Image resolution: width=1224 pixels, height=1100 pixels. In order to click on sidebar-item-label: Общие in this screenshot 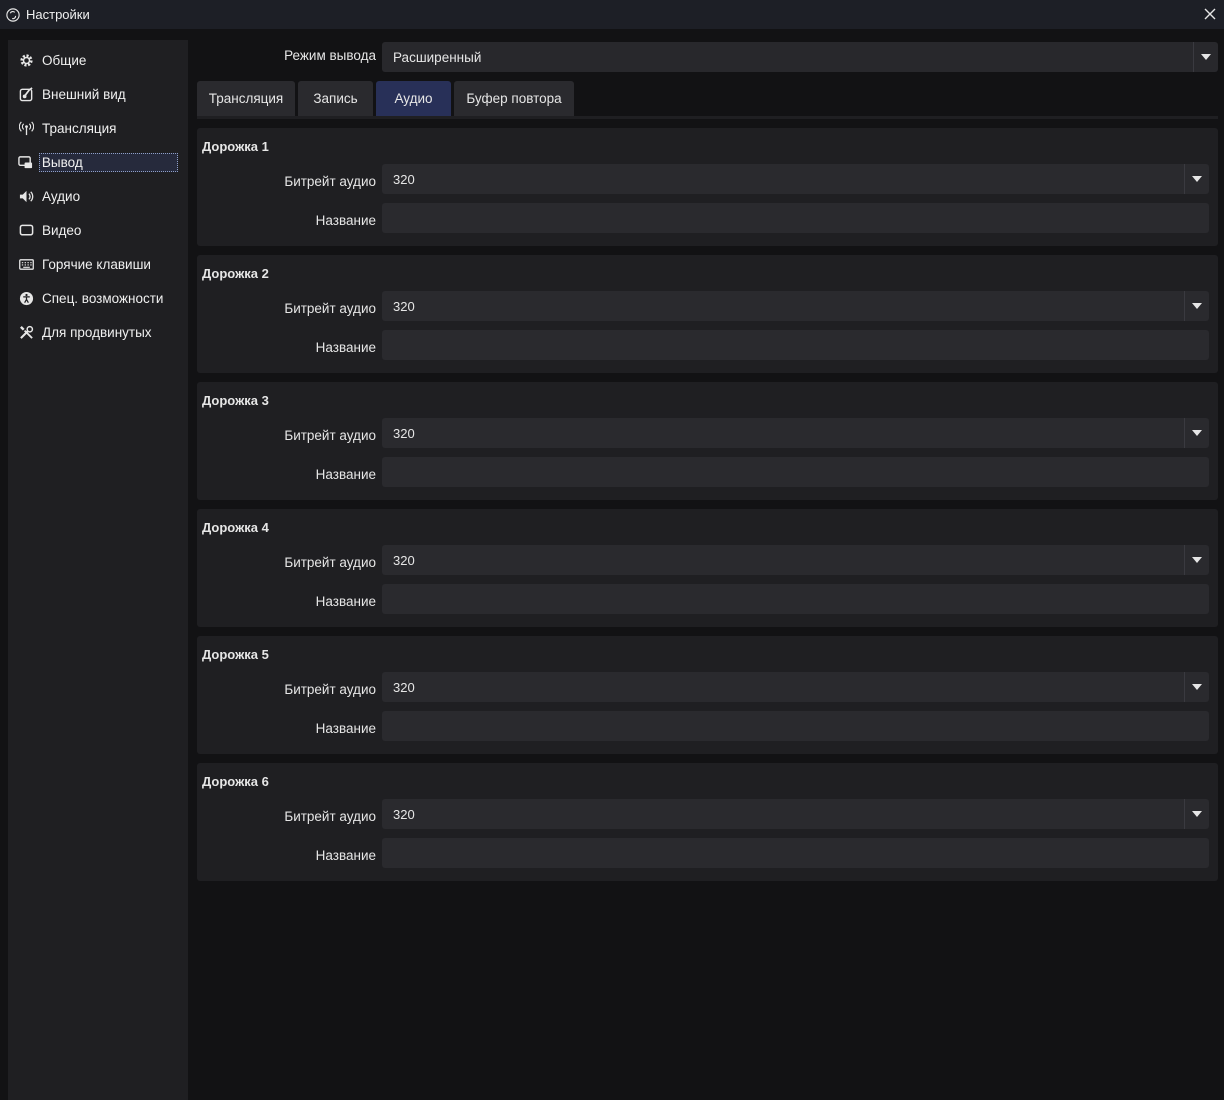, I will do `click(64, 60)`.